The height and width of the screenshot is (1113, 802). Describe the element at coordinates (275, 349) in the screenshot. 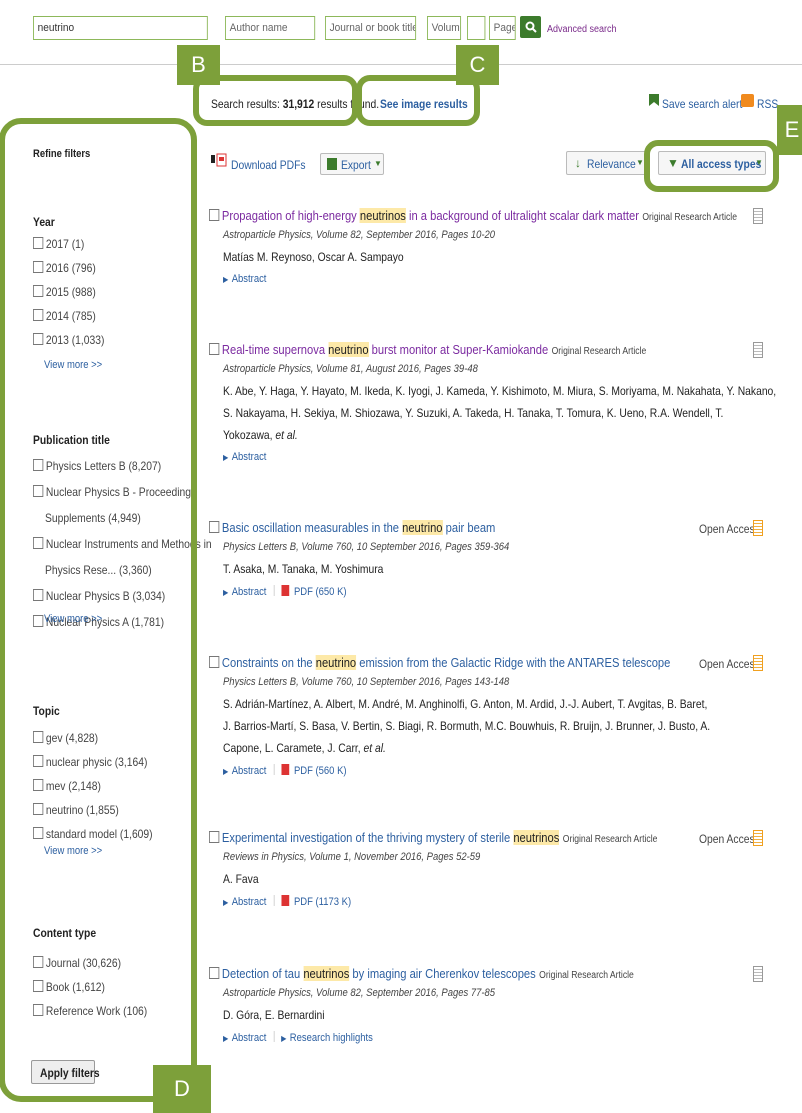

I see `result-title-text: Real-time supernova` at that location.